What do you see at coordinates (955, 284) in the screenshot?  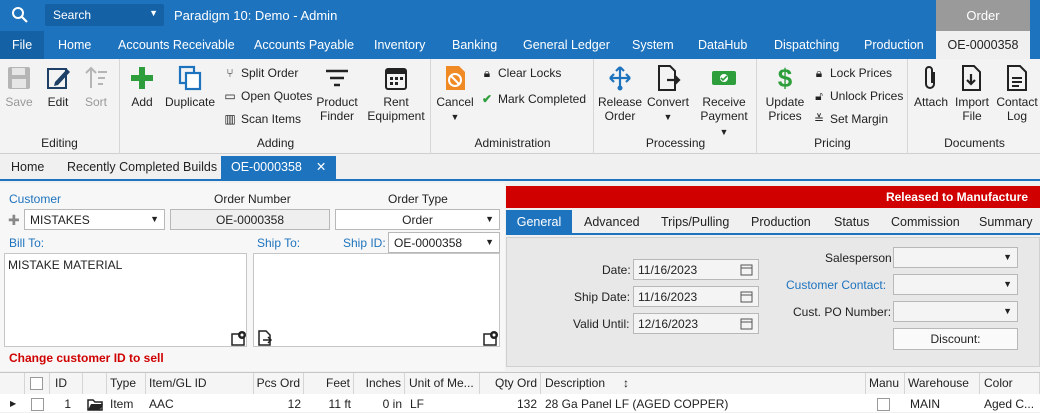 I see `customer-contact-select: ▼` at bounding box center [955, 284].